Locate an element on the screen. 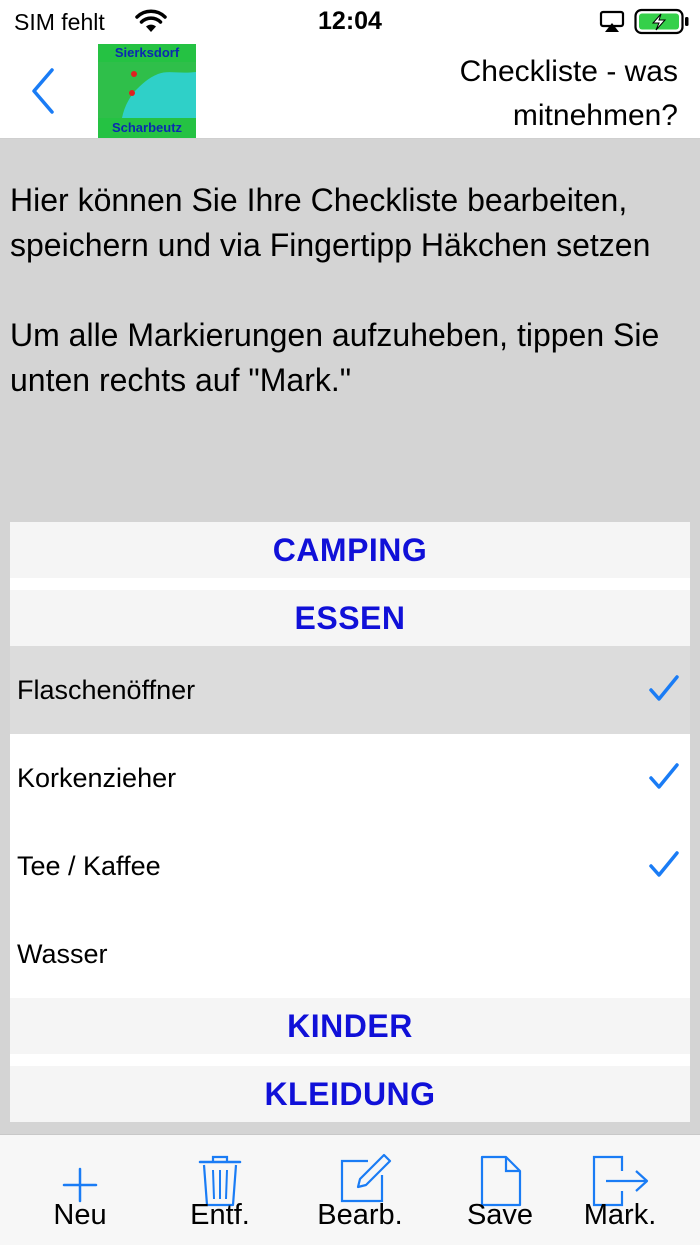 The height and width of the screenshot is (1245, 700). back-button is located at coordinates (46, 91).